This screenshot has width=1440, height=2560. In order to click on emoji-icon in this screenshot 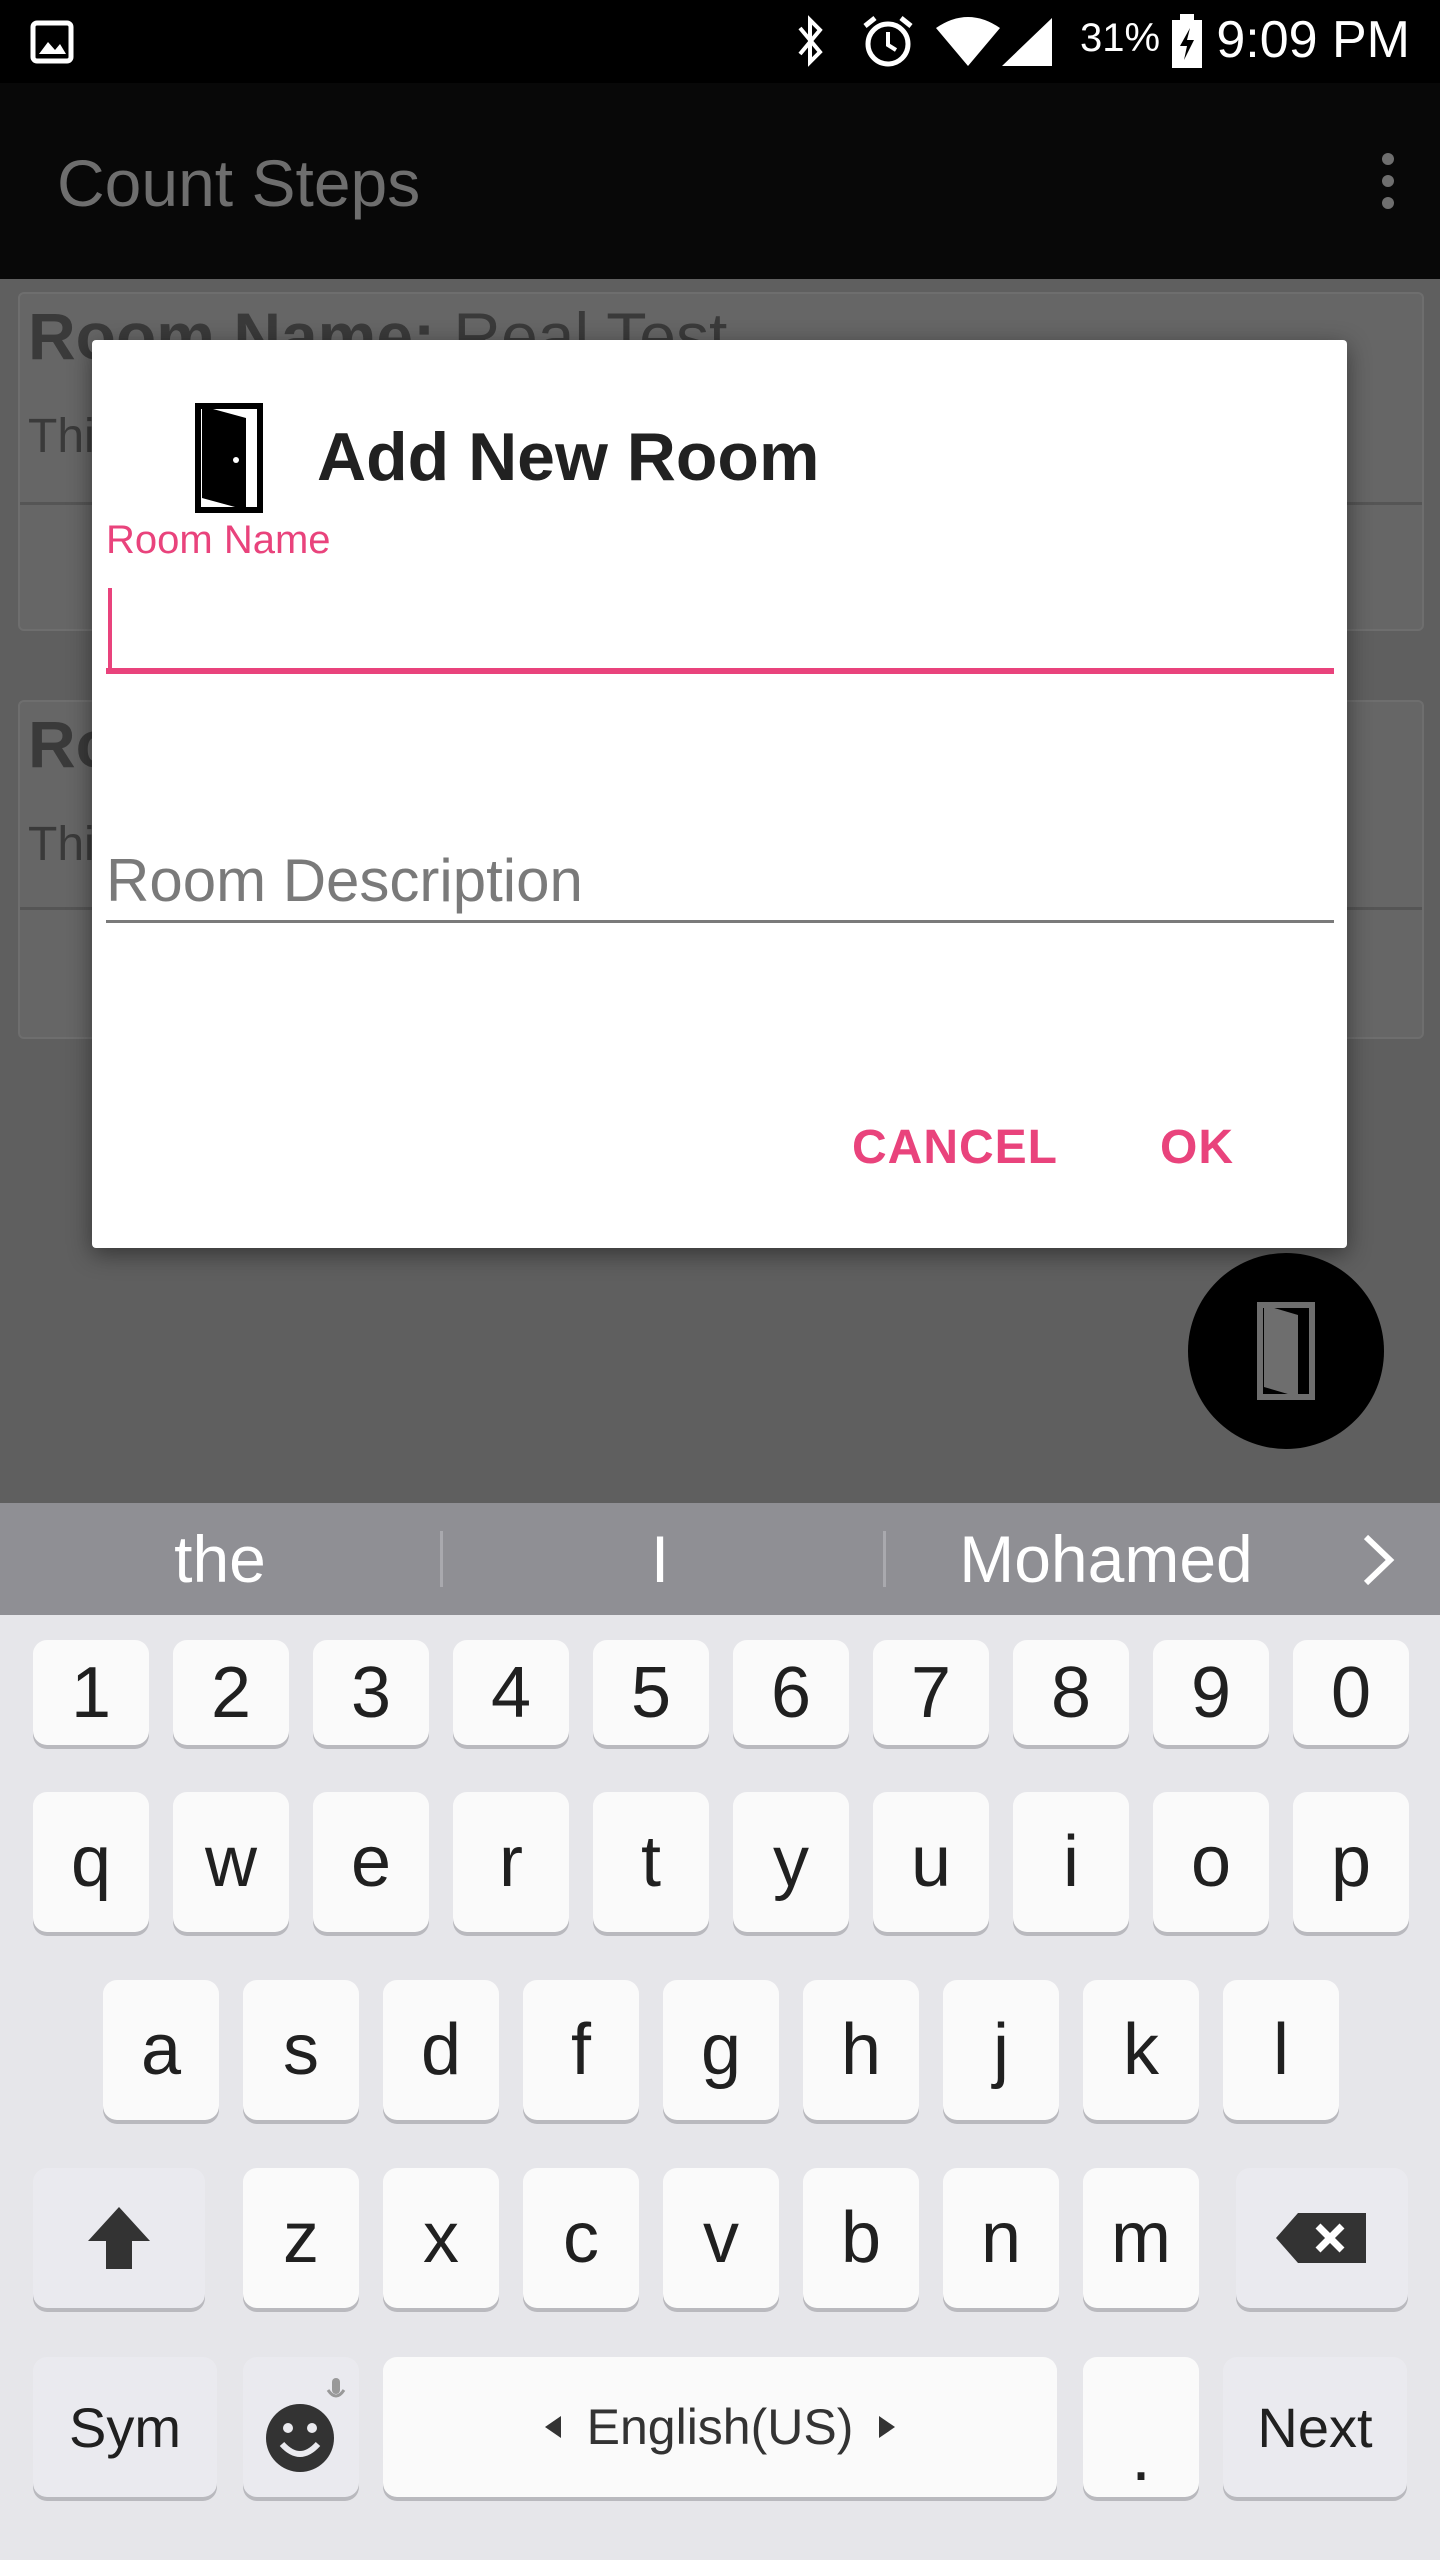, I will do `click(306, 2425)`.